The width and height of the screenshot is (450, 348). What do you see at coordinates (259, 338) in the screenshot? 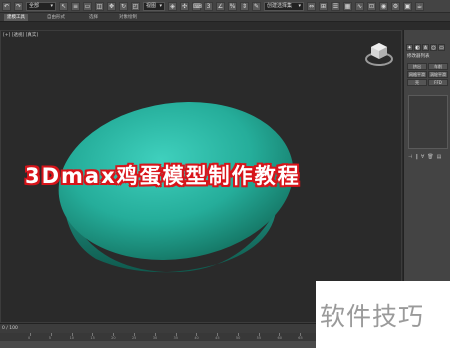
I see `ruler-tick-label: 55` at bounding box center [259, 338].